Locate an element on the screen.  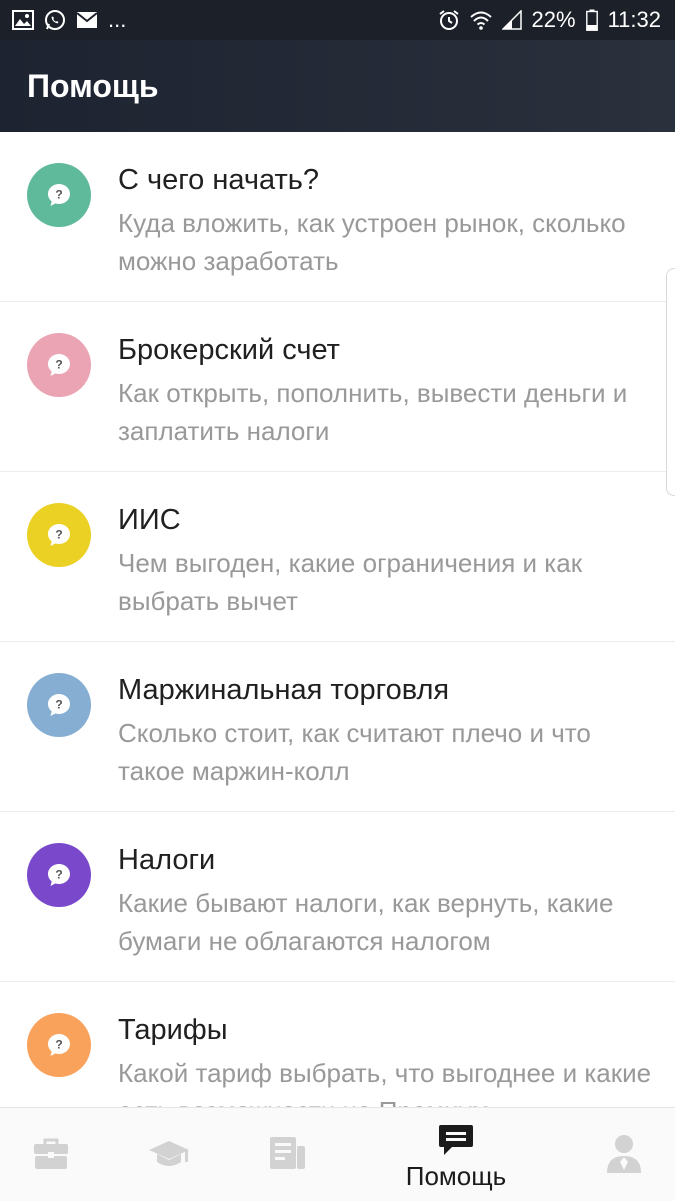
help-chat-icon is located at coordinates (456, 1140).